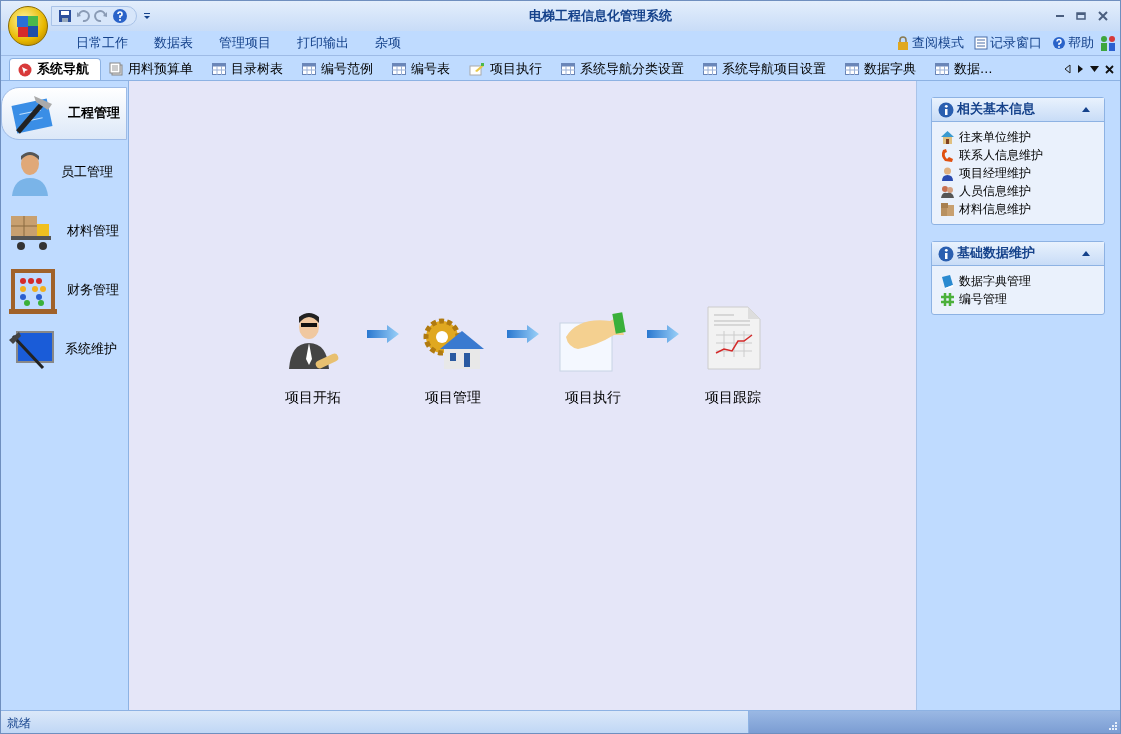  What do you see at coordinates (173, 43) in the screenshot?
I see `menu-item: 数据表` at bounding box center [173, 43].